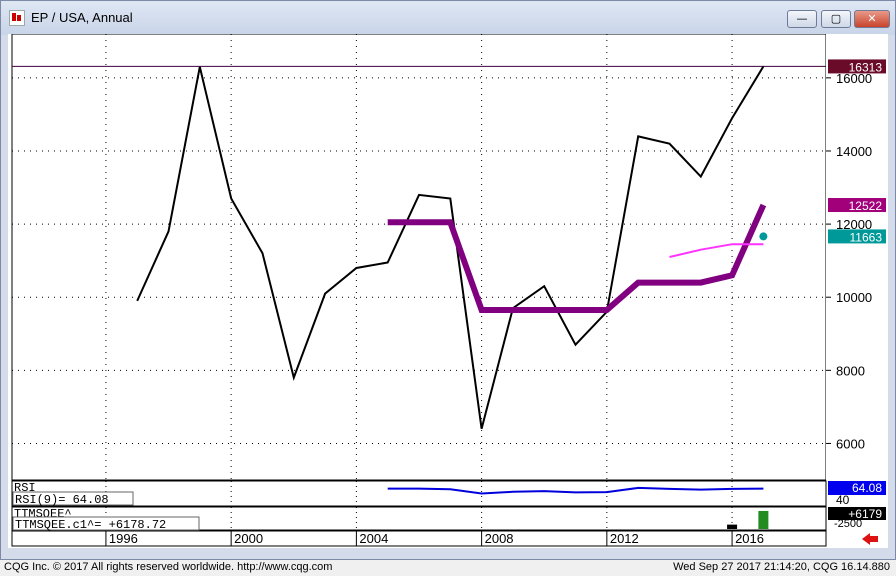 Image resolution: width=896 pixels, height=576 pixels. I want to click on window-title: EP / USA, Annual, so click(82, 17).